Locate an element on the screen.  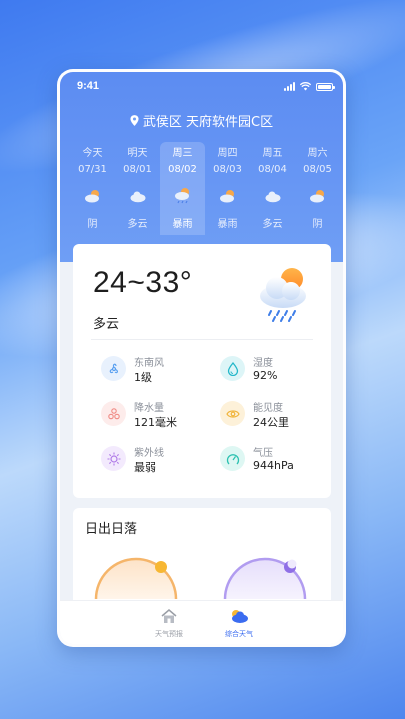
location-pin-icon is located at coordinates (134, 120).